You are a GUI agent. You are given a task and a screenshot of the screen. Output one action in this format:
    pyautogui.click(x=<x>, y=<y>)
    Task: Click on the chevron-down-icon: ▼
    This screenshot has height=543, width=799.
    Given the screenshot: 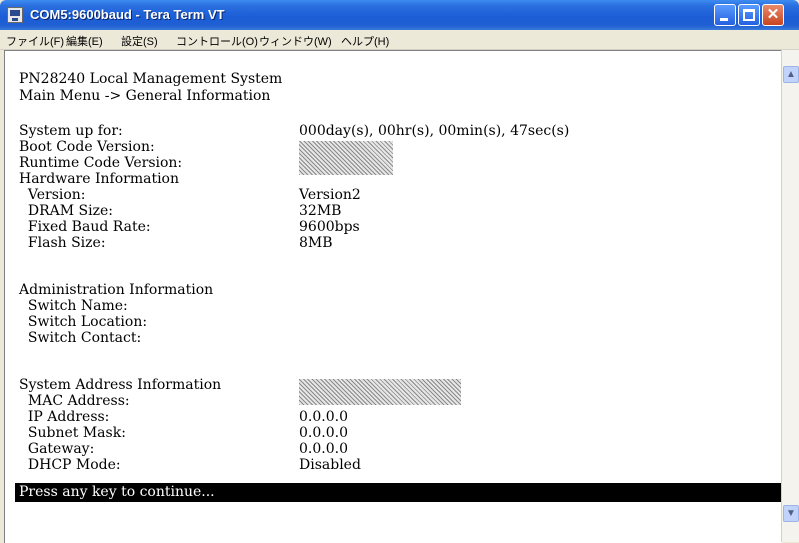 What is the action you would take?
    pyautogui.click(x=791, y=513)
    